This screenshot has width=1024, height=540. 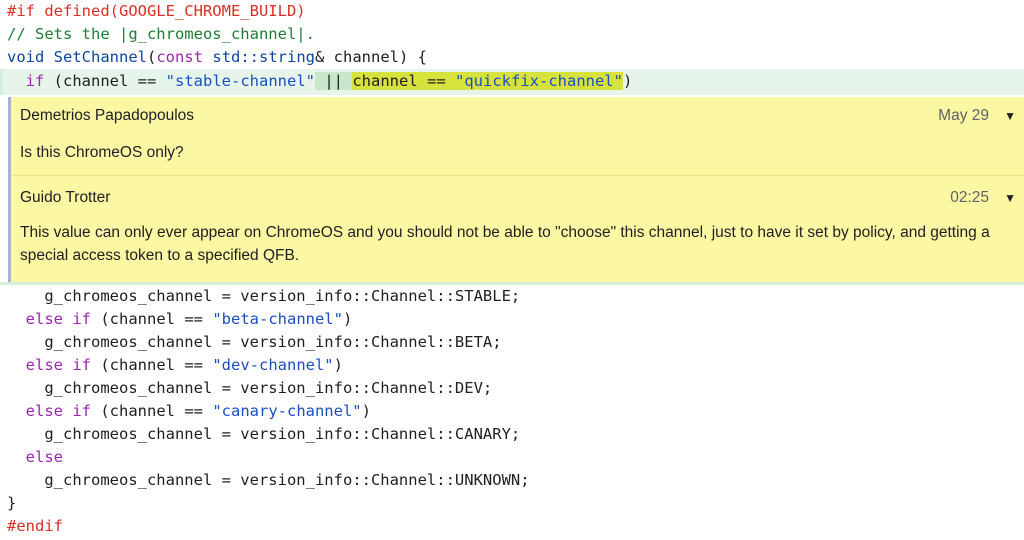 What do you see at coordinates (180, 57) in the screenshot?
I see `const-keyword: const` at bounding box center [180, 57].